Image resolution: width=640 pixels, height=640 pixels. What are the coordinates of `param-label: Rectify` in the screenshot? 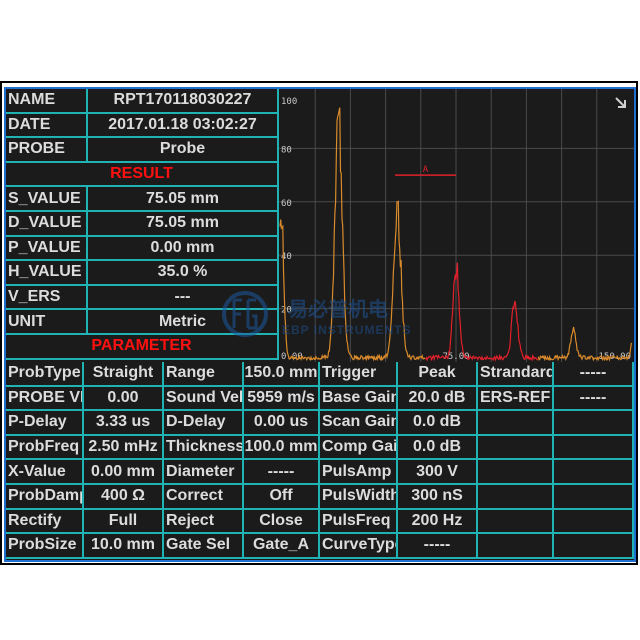 It's located at (45, 522).